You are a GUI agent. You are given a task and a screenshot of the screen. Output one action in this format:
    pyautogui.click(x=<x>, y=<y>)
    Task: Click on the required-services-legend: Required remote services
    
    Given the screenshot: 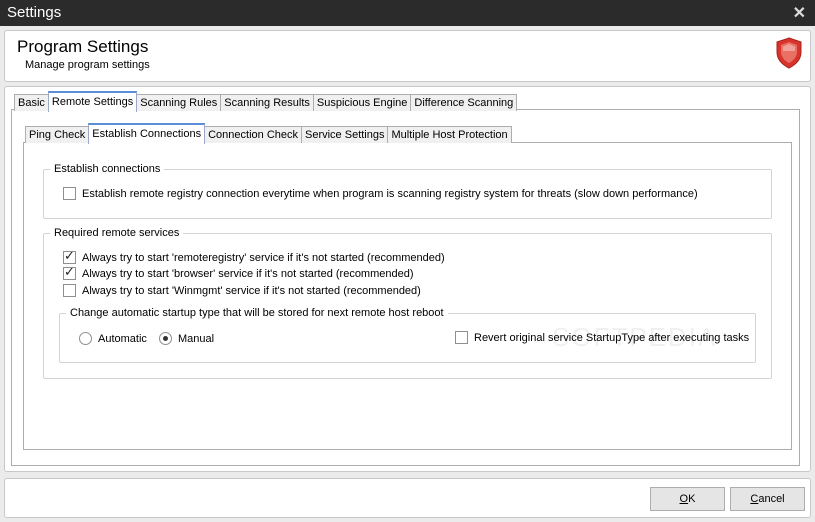 What is the action you would take?
    pyautogui.click(x=117, y=233)
    